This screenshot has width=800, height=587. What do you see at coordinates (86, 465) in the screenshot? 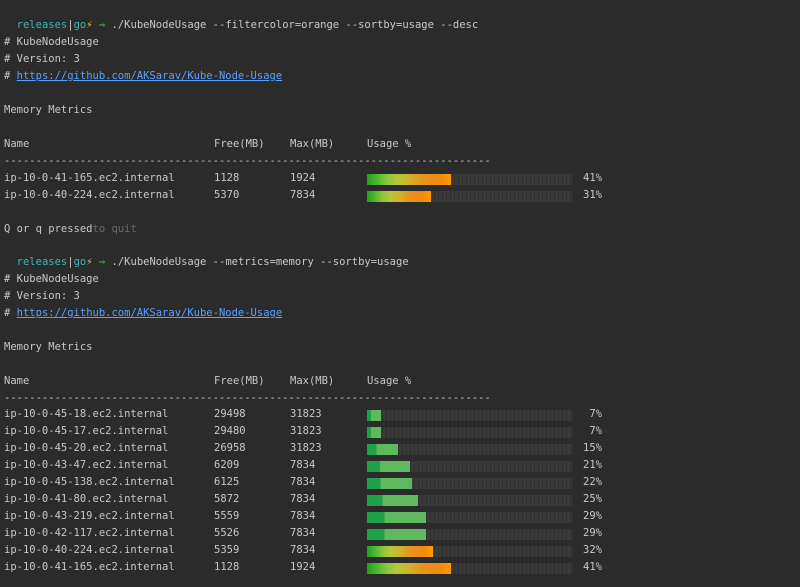
I see `node-name: ip-10-0-43-47.ec2.internal` at bounding box center [86, 465].